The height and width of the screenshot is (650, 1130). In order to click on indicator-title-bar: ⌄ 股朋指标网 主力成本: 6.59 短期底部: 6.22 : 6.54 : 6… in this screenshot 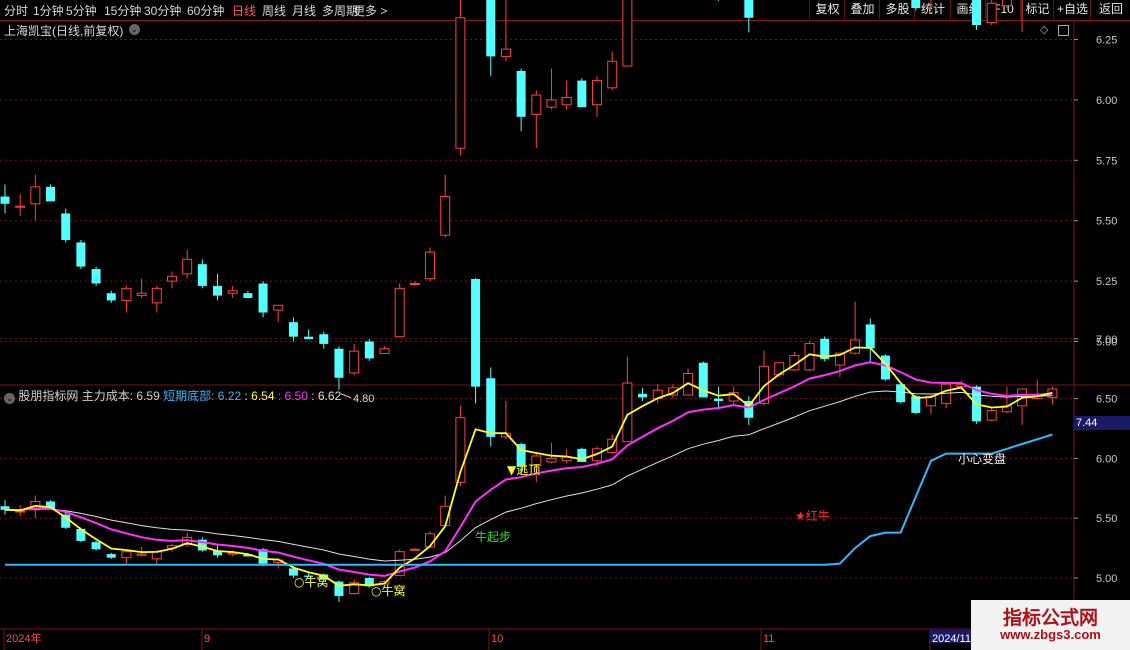, I will do `click(172, 395)`.